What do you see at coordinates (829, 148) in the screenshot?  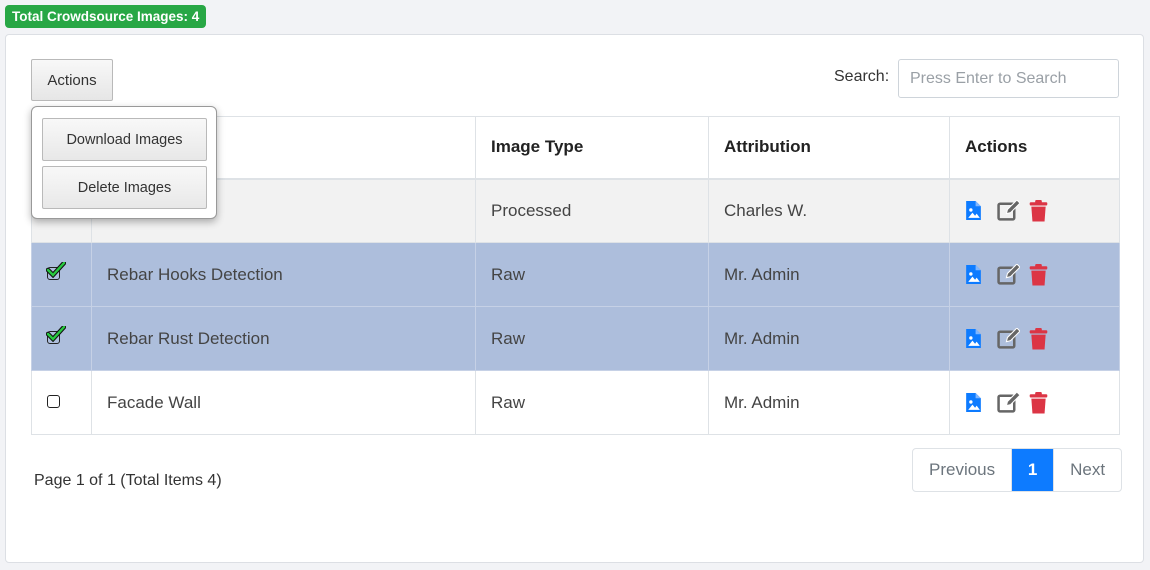 I see `attribution-column-header: Attribution` at bounding box center [829, 148].